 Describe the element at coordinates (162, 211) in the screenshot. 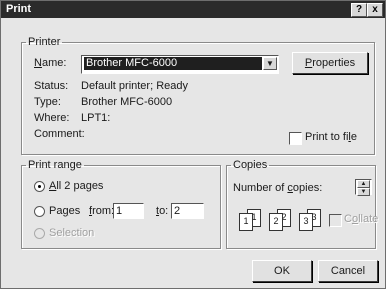

I see `to-label: to:` at that location.